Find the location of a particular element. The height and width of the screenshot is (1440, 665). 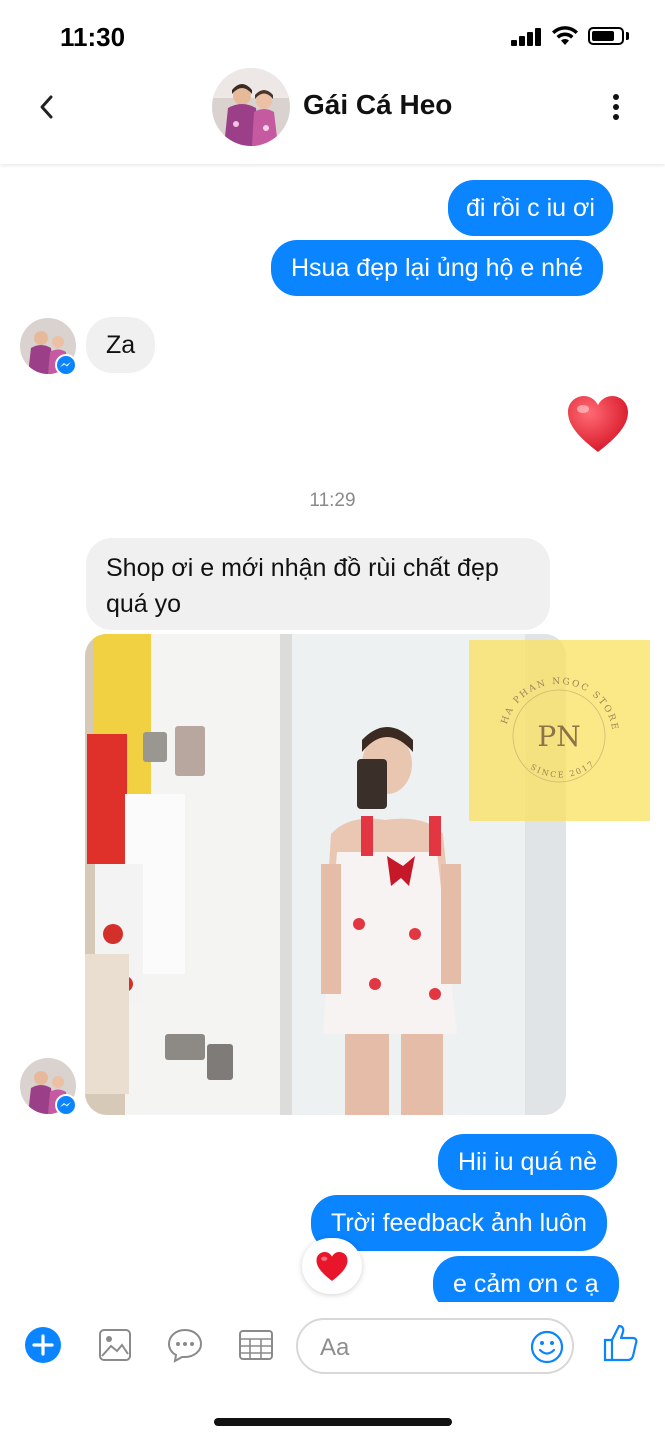

outgoing-message: Hsua đẹp lại ủng hộ e nhé is located at coordinates (437, 268).